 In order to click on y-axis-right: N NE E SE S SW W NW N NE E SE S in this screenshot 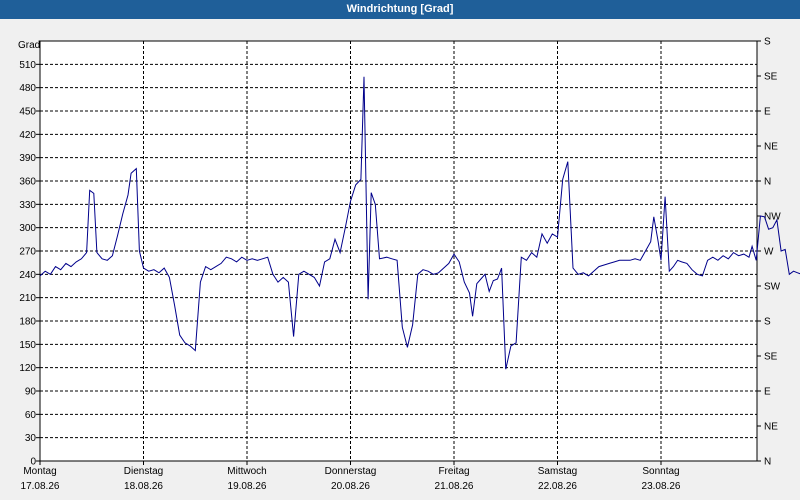, I will do `click(769, 252)`.